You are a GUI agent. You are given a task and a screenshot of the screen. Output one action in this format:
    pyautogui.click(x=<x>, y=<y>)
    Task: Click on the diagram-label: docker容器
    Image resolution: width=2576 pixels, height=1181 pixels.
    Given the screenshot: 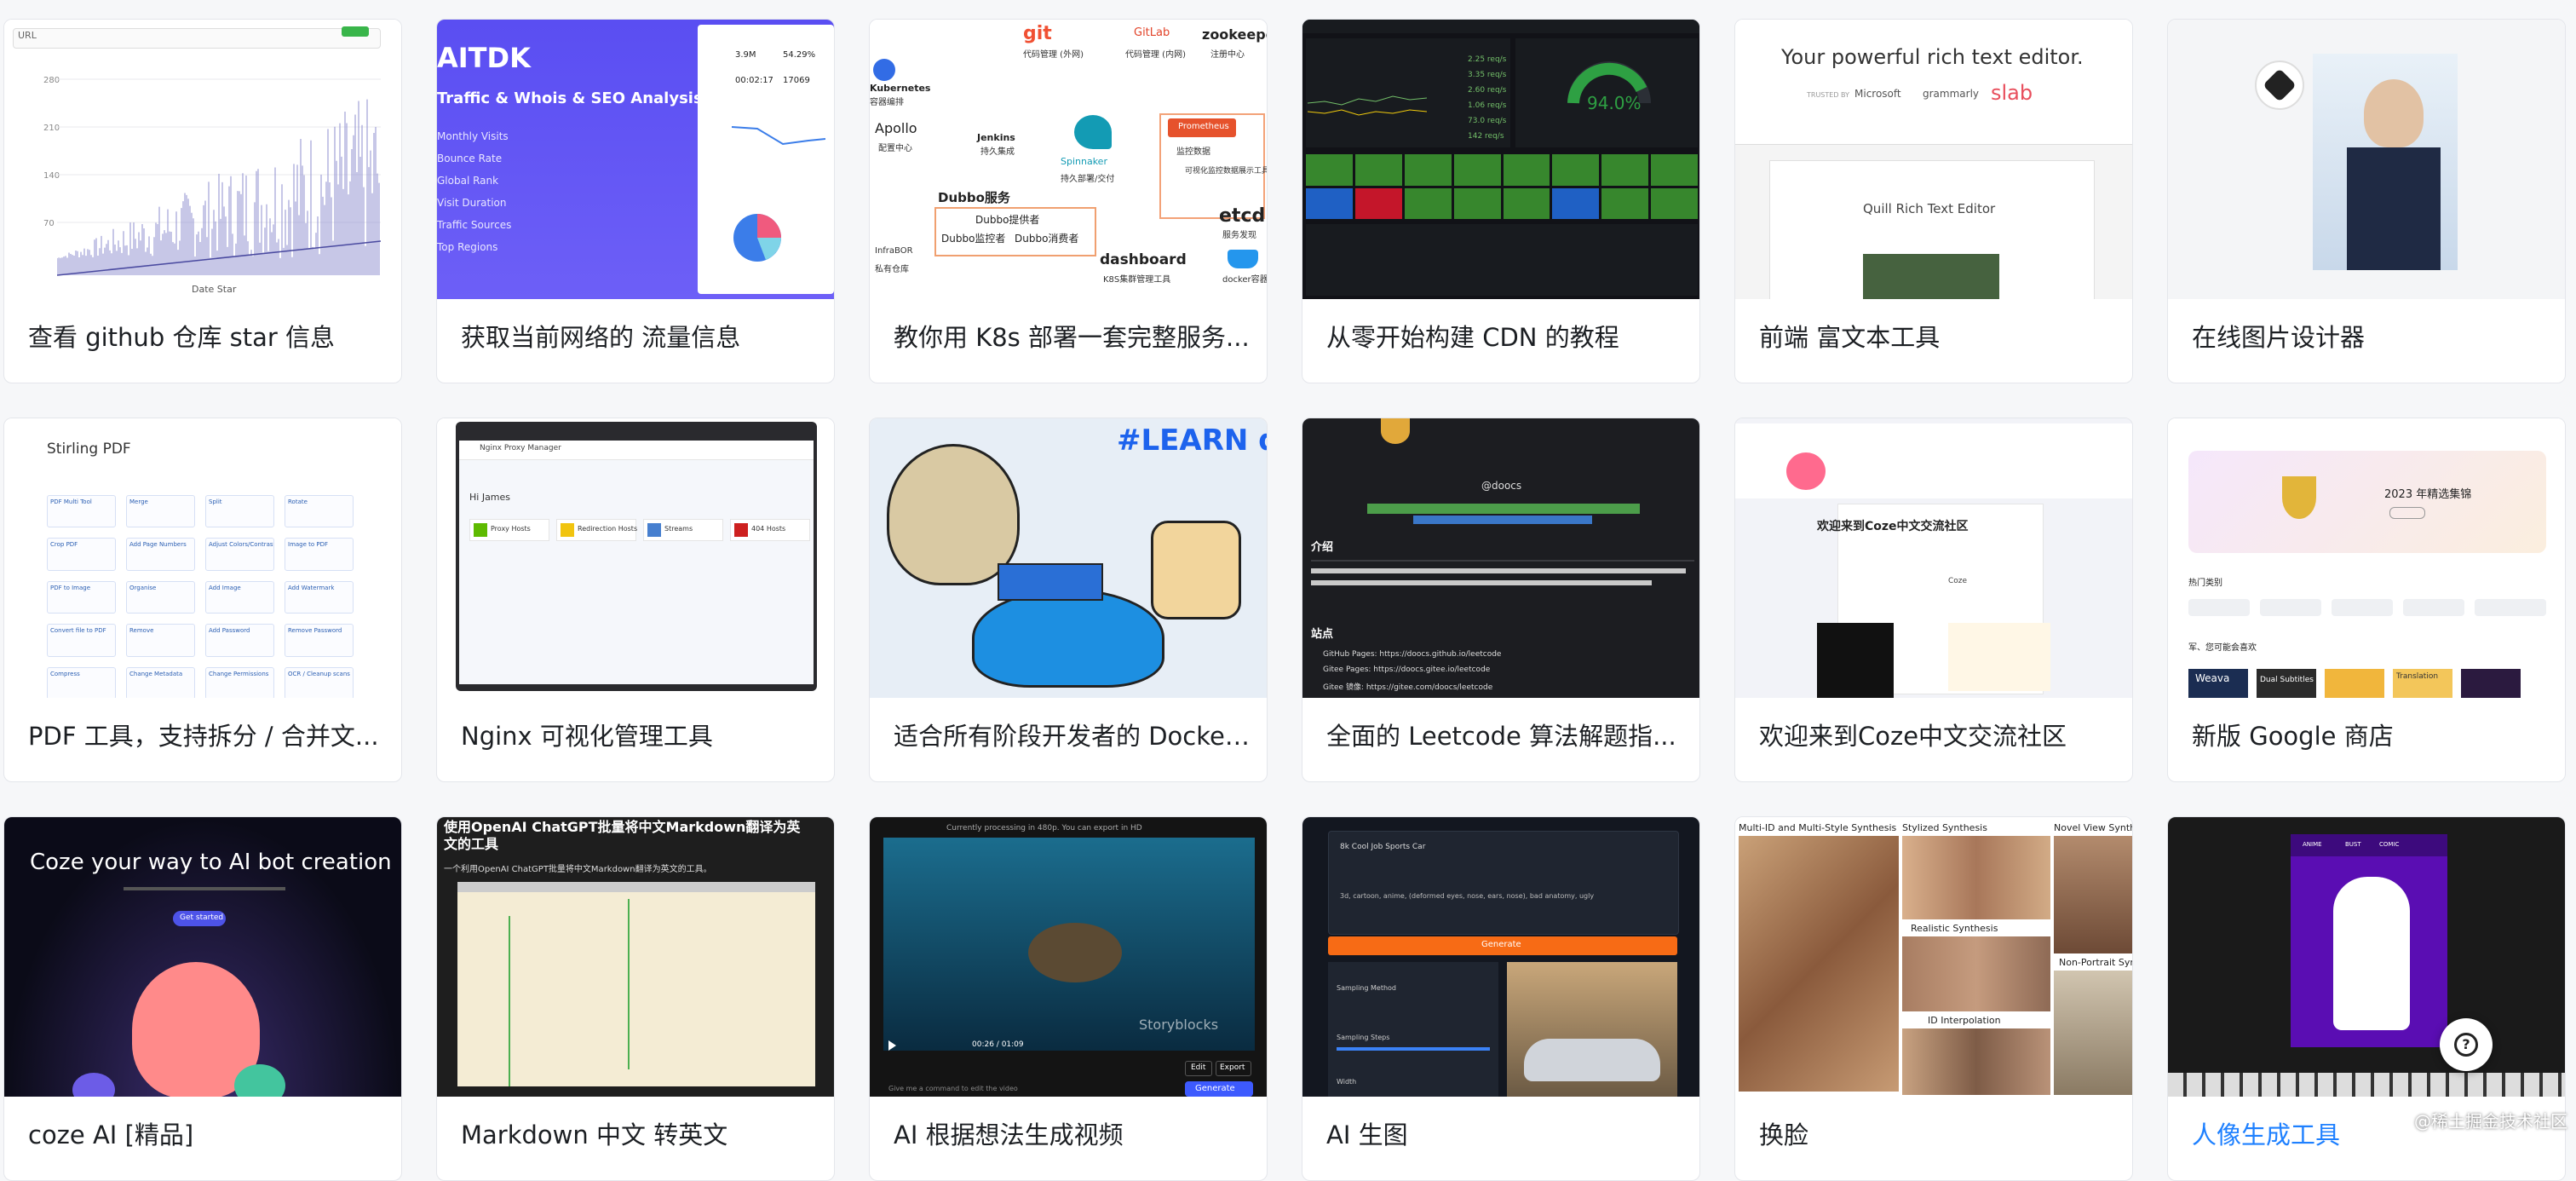 What is the action you would take?
    pyautogui.click(x=1244, y=280)
    